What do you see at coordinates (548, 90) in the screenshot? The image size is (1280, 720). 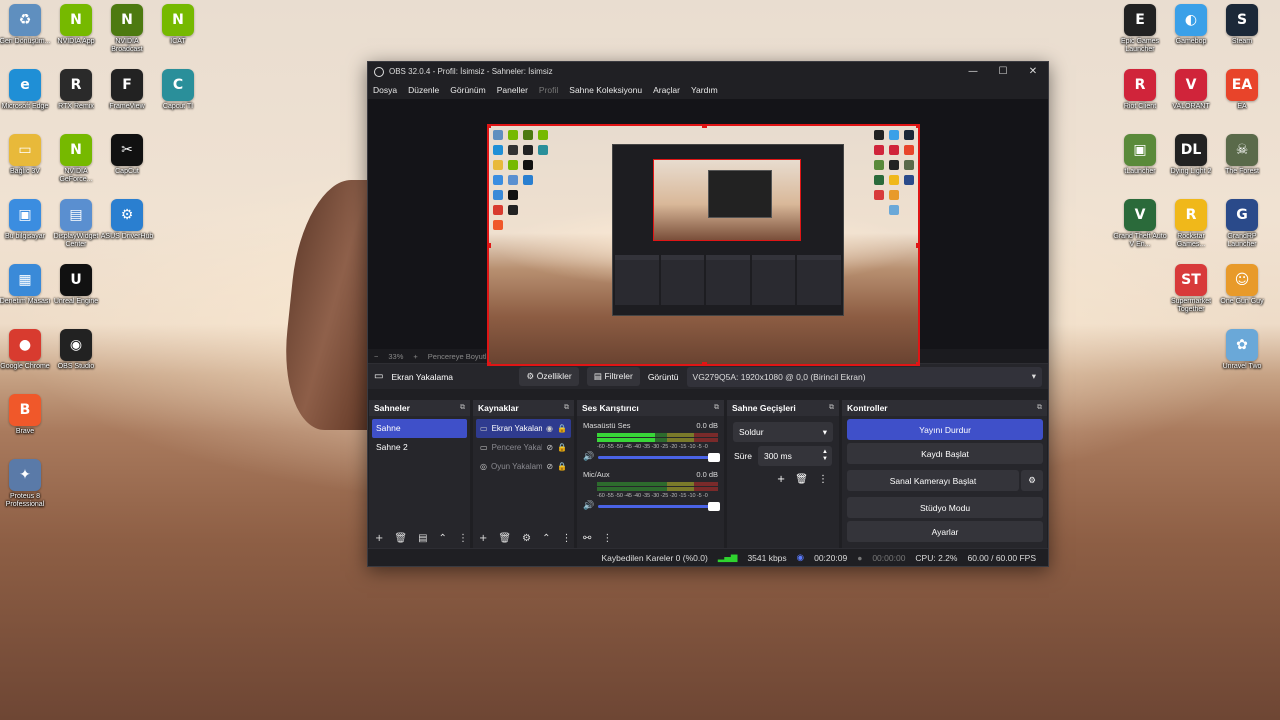 I see `menu-profil: Profil` at bounding box center [548, 90].